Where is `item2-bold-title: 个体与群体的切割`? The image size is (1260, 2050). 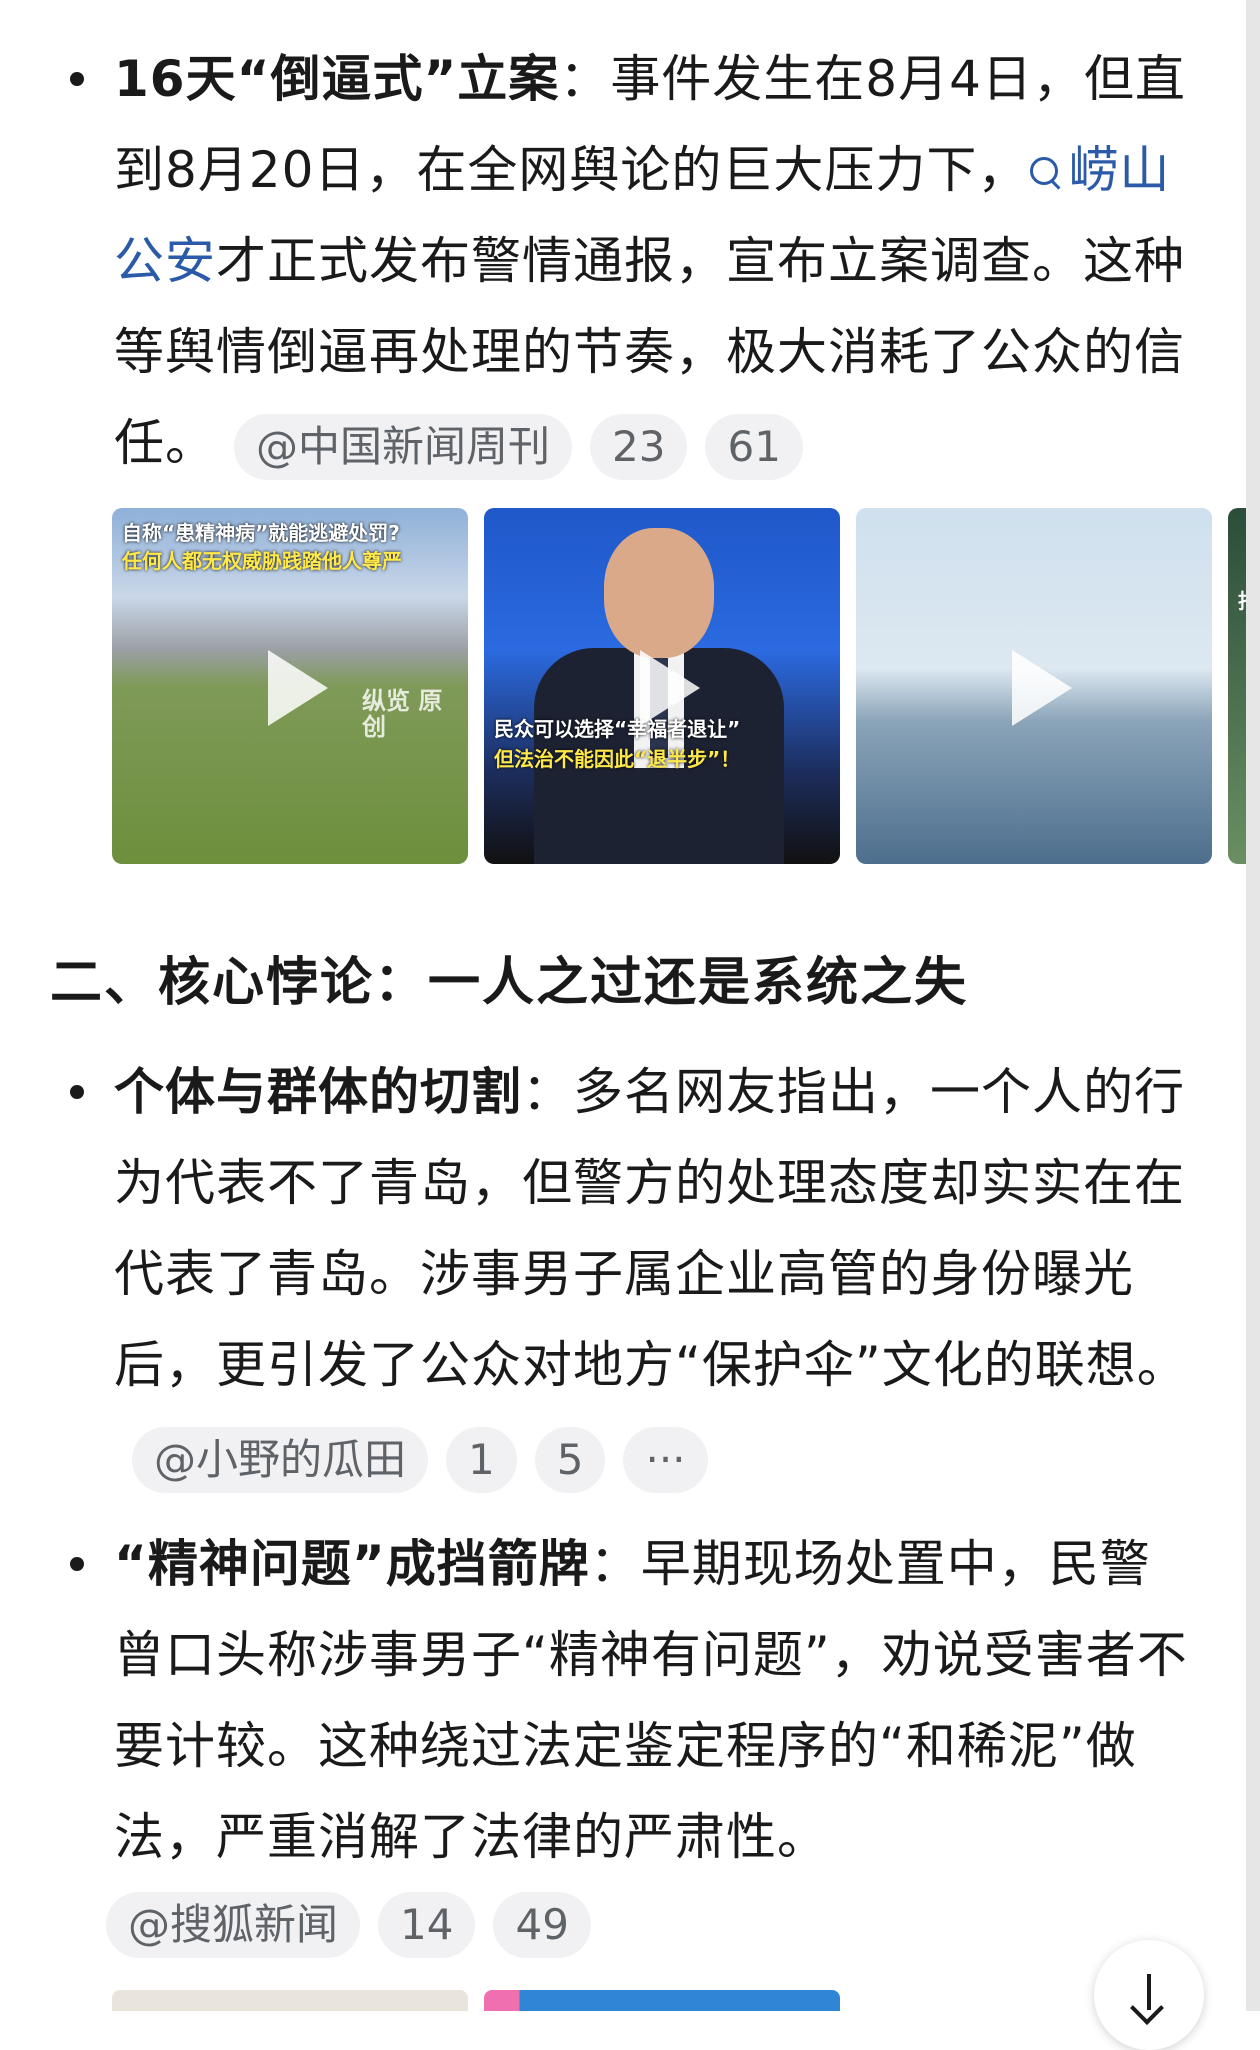 item2-bold-title: 个体与群体的切割 is located at coordinates (318, 1092).